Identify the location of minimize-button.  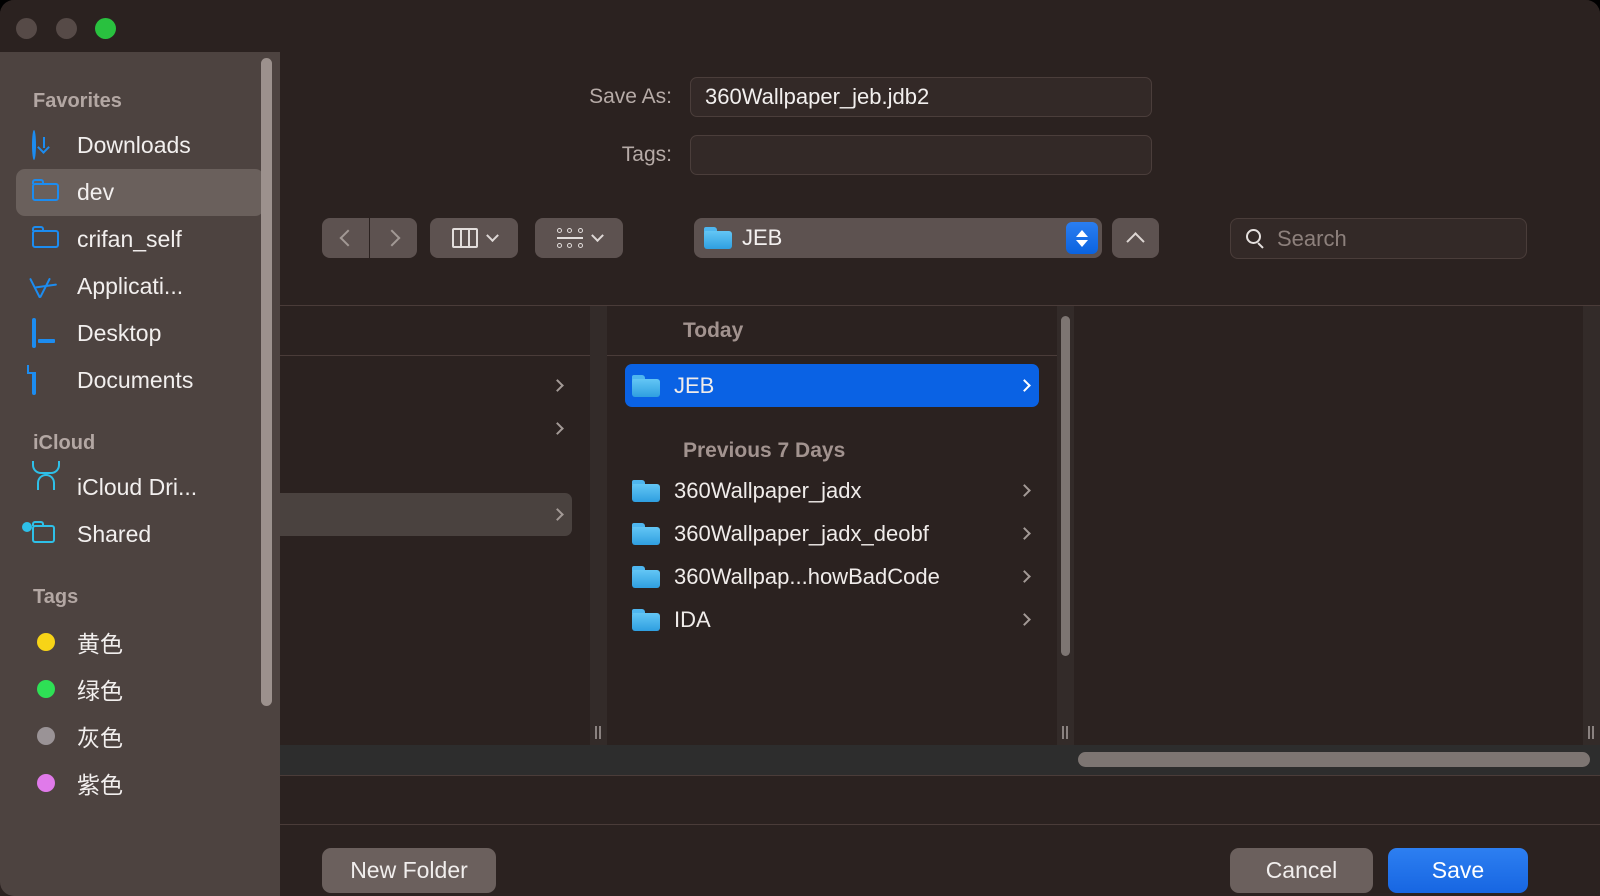
(66, 28).